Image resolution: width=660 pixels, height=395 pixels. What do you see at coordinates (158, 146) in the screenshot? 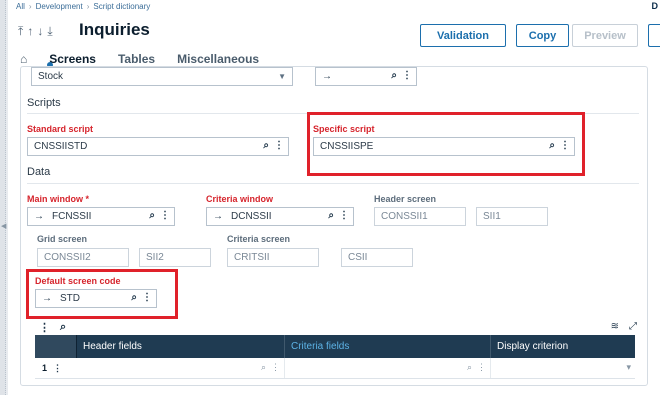
I see `standard-script-field: CNSSIISTD ⌕ ⋮` at bounding box center [158, 146].